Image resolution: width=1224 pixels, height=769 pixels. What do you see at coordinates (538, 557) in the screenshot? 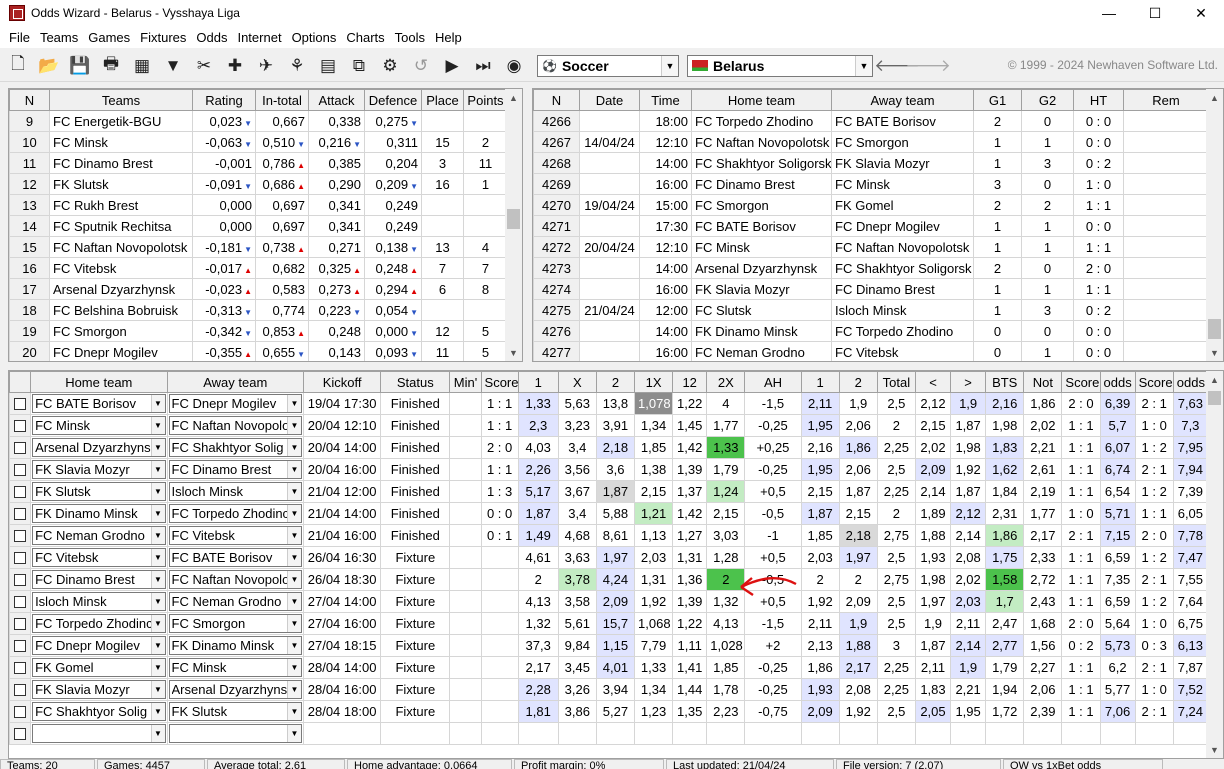
I see `odds-cell: 4,61` at bounding box center [538, 557].